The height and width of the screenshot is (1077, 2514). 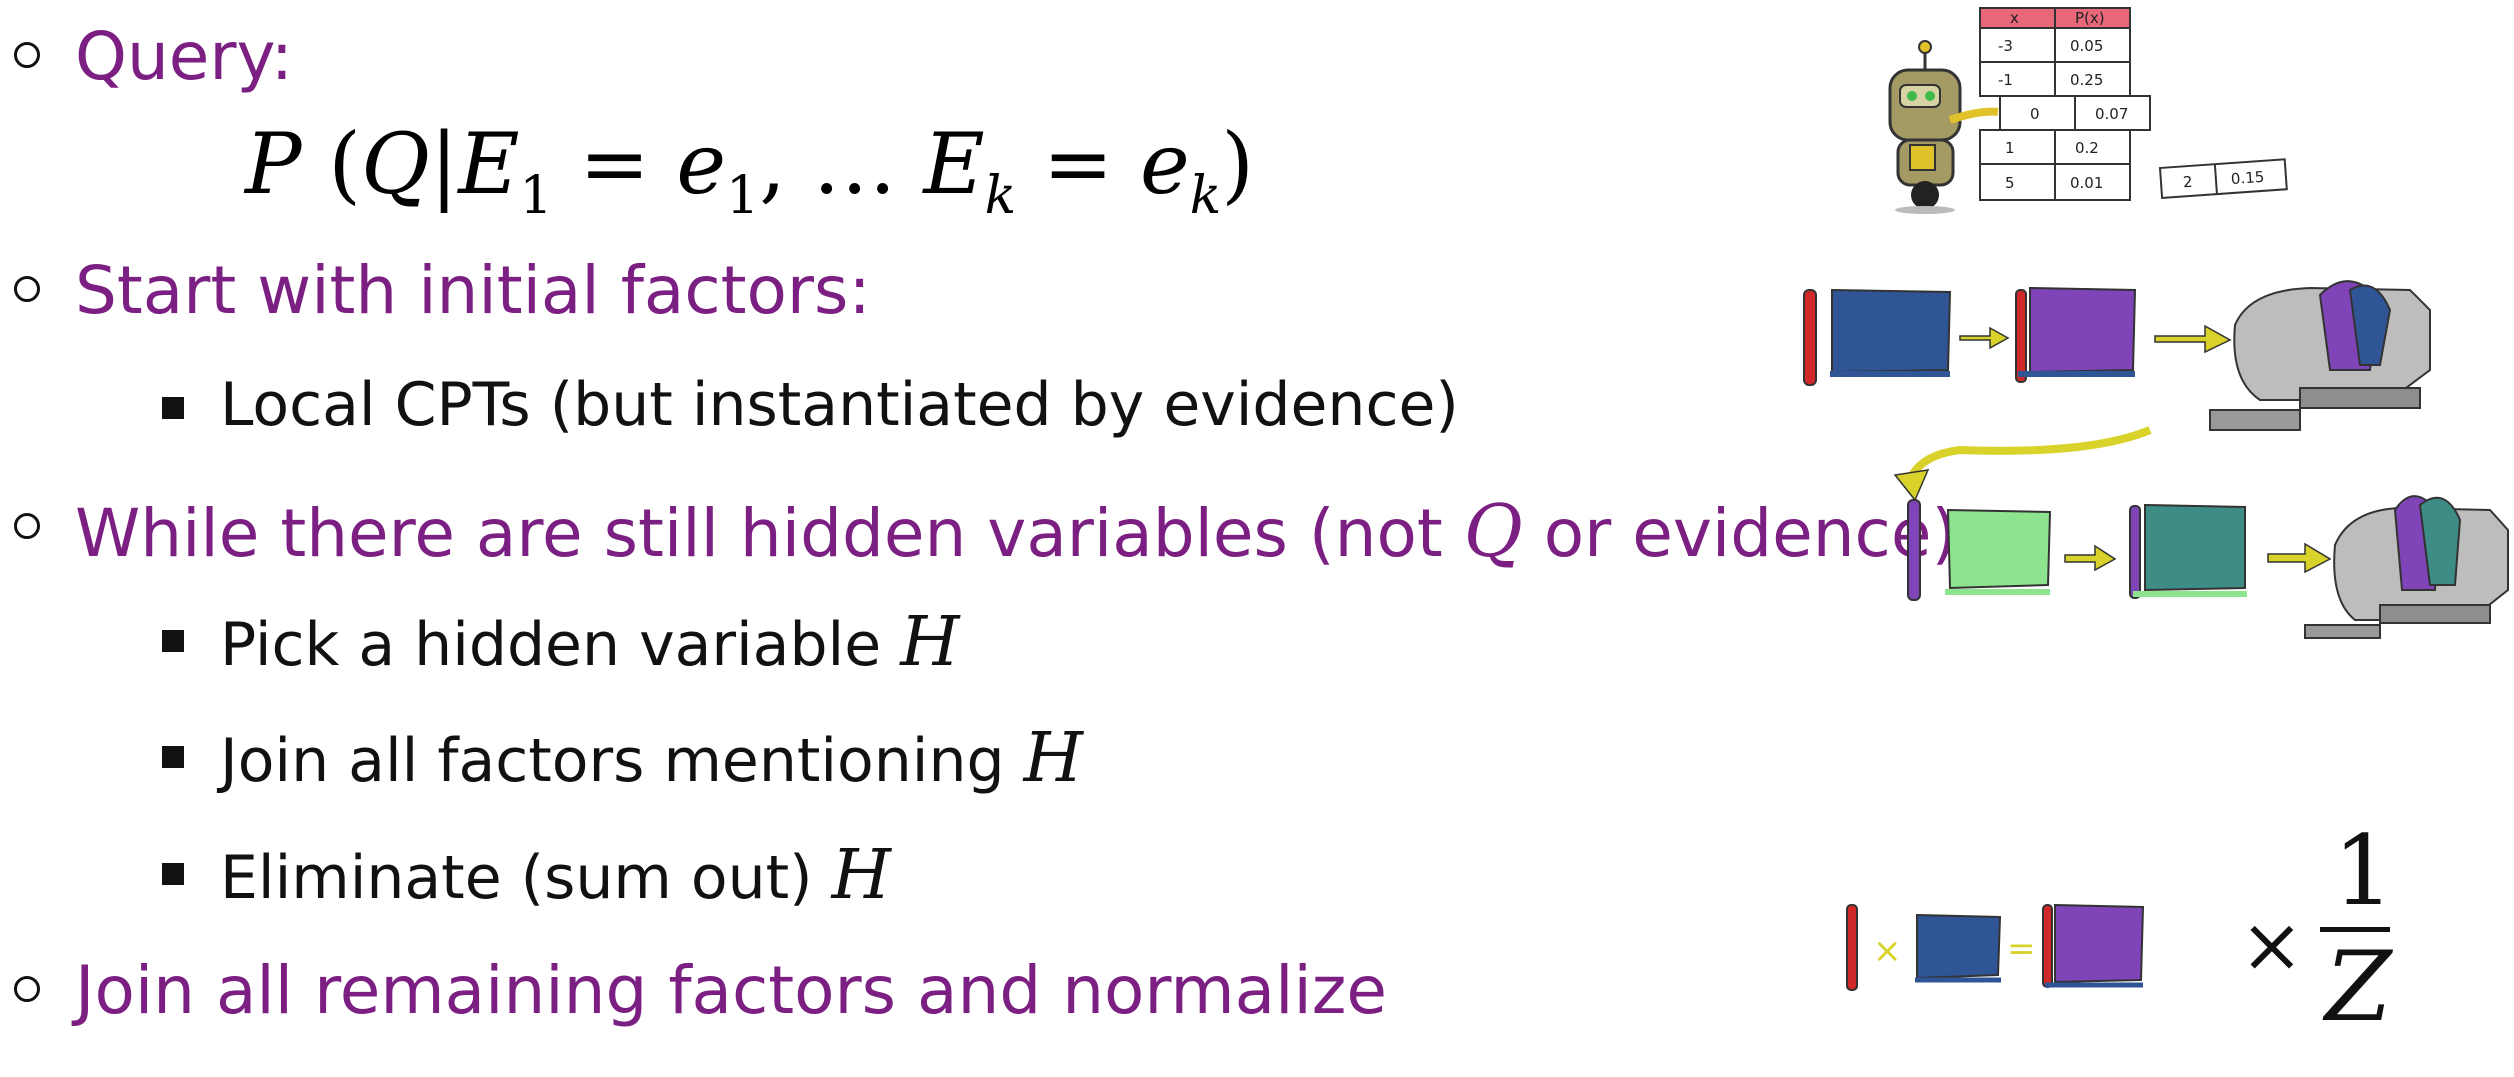 What do you see at coordinates (2035, 114) in the screenshot?
I see `cpt-row-2-x: 0` at bounding box center [2035, 114].